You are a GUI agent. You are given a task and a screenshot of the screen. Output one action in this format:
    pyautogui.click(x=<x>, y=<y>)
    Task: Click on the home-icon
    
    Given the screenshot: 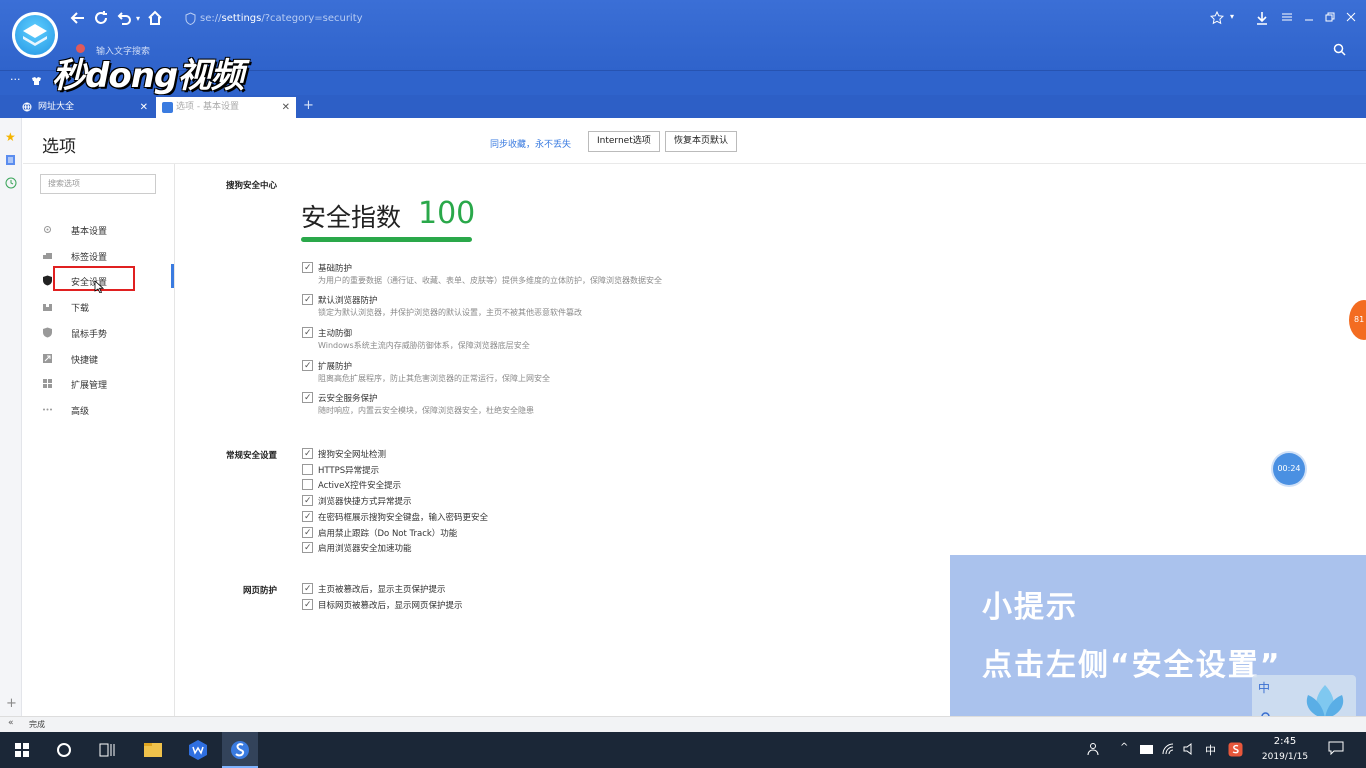 What is the action you would take?
    pyautogui.click(x=156, y=19)
    